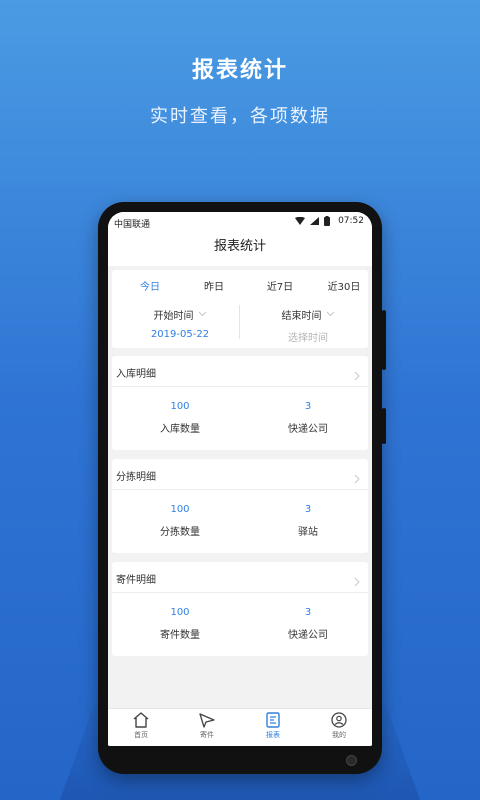 This screenshot has height=800, width=480. Describe the element at coordinates (343, 285) in the screenshot. I see `tab-last-30-days: 近30日` at that location.